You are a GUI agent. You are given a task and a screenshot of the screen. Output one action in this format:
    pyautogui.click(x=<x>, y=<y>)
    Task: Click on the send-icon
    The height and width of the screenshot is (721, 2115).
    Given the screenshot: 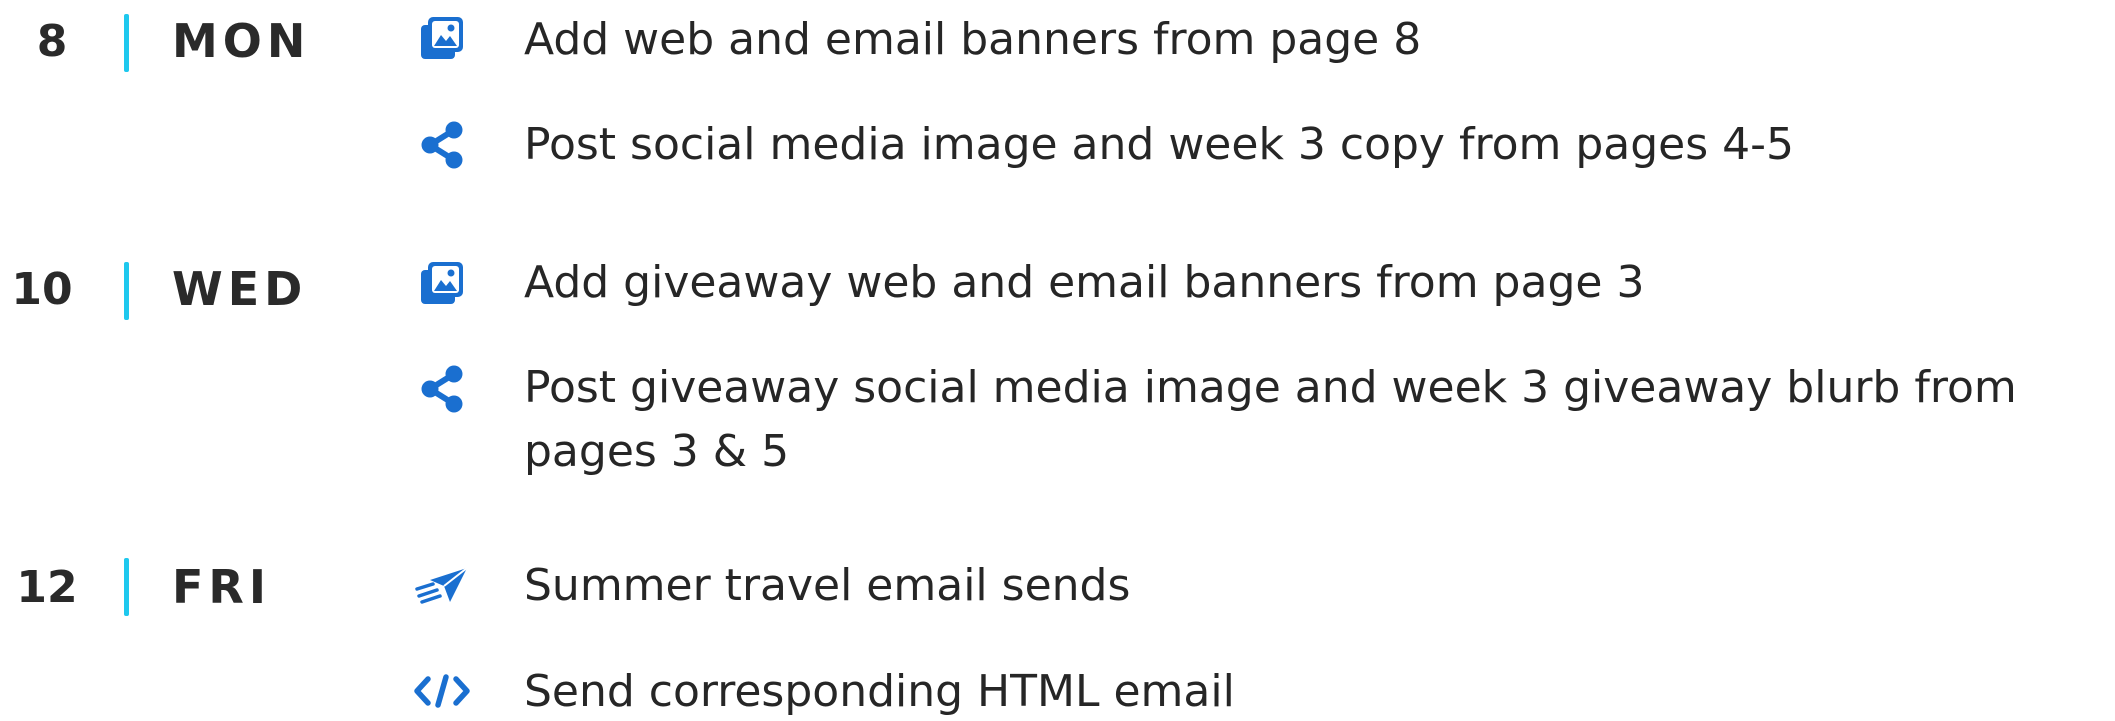 What is the action you would take?
    pyautogui.click(x=442, y=586)
    